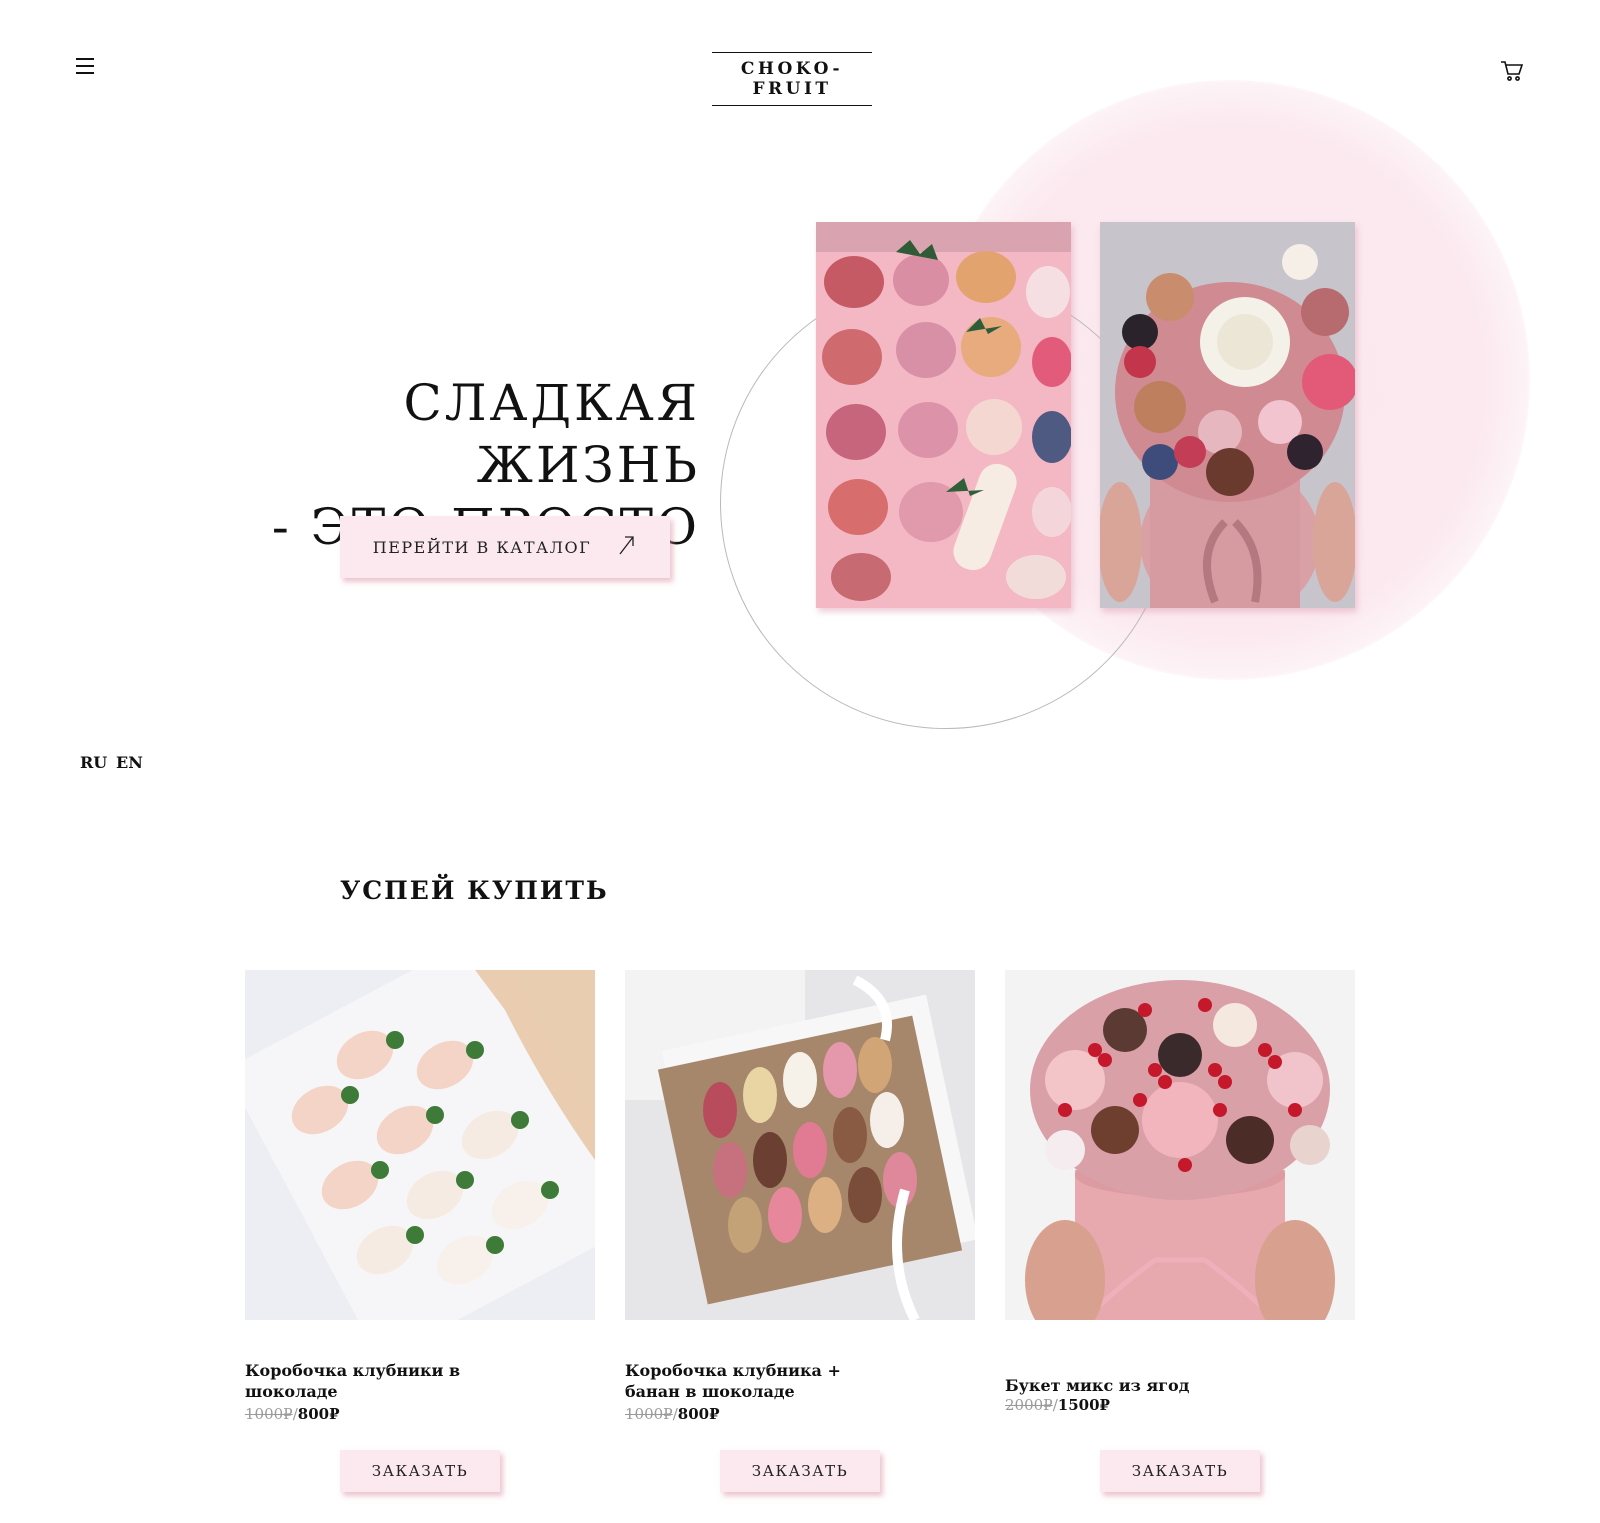 This screenshot has height=1523, width=1600. I want to click on product-name: Коробочка клубники в шоколаде, so click(360, 1381).